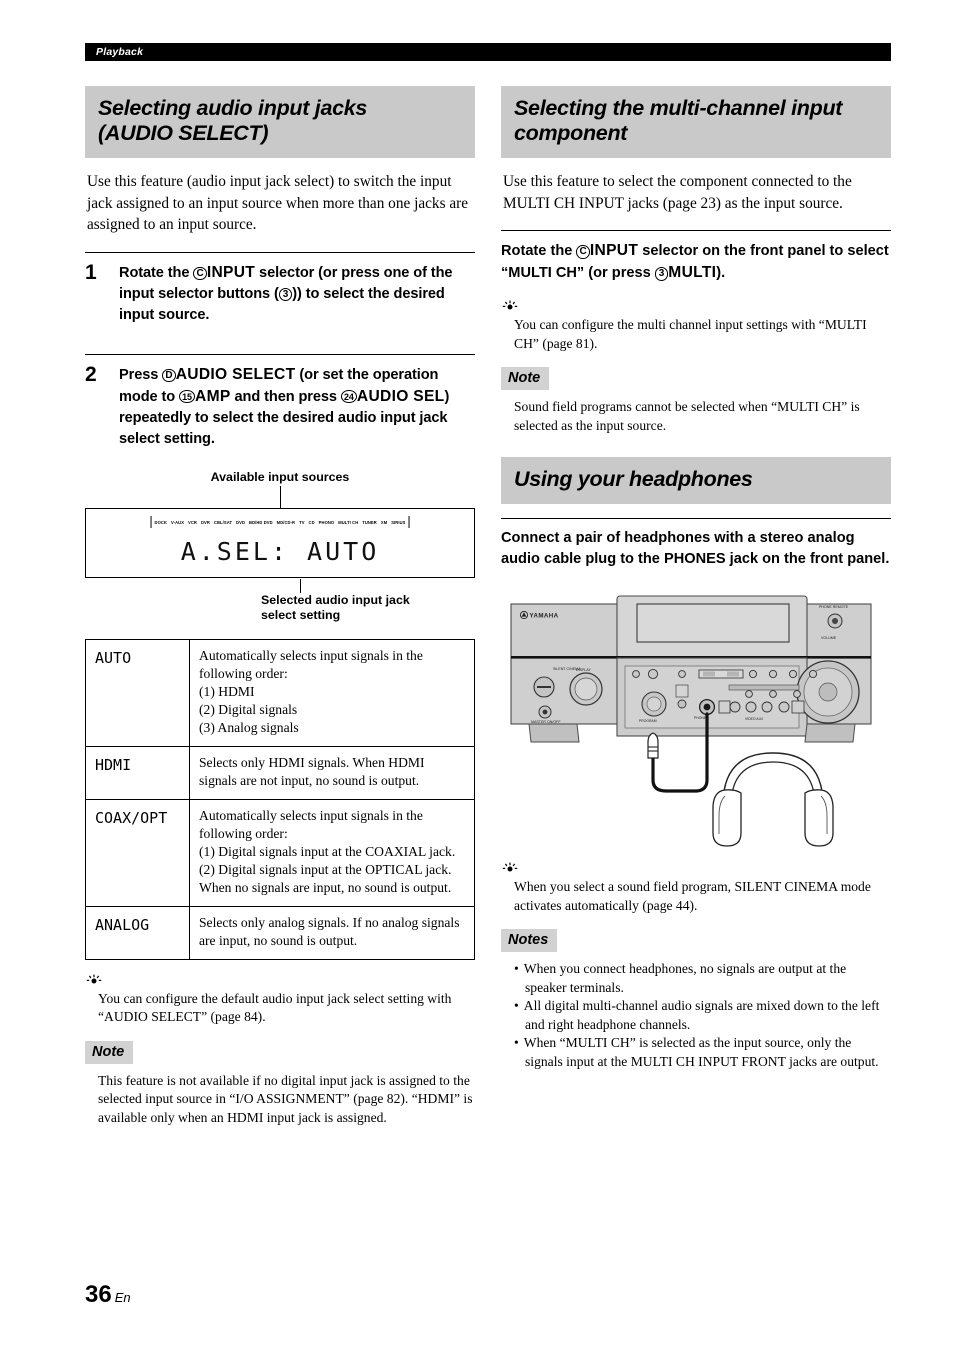 The height and width of the screenshot is (1348, 954). I want to click on step-1-text: Rotate the, so click(156, 272).